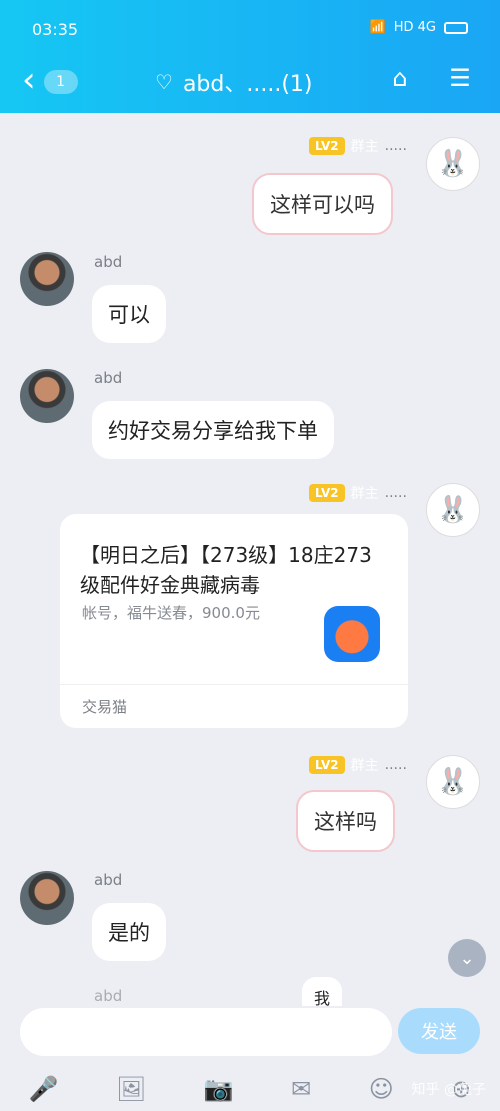 Image resolution: width=500 pixels, height=1111 pixels. Describe the element at coordinates (234, 706) in the screenshot. I see `card-source: 交易猫` at that location.